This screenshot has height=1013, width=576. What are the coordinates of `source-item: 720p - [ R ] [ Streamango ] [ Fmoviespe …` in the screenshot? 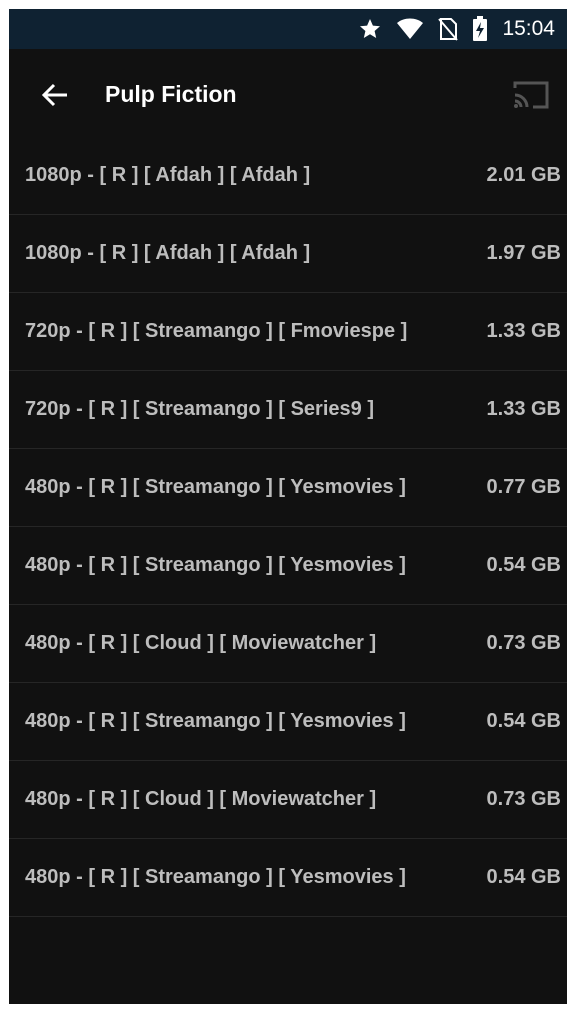 It's located at (288, 332).